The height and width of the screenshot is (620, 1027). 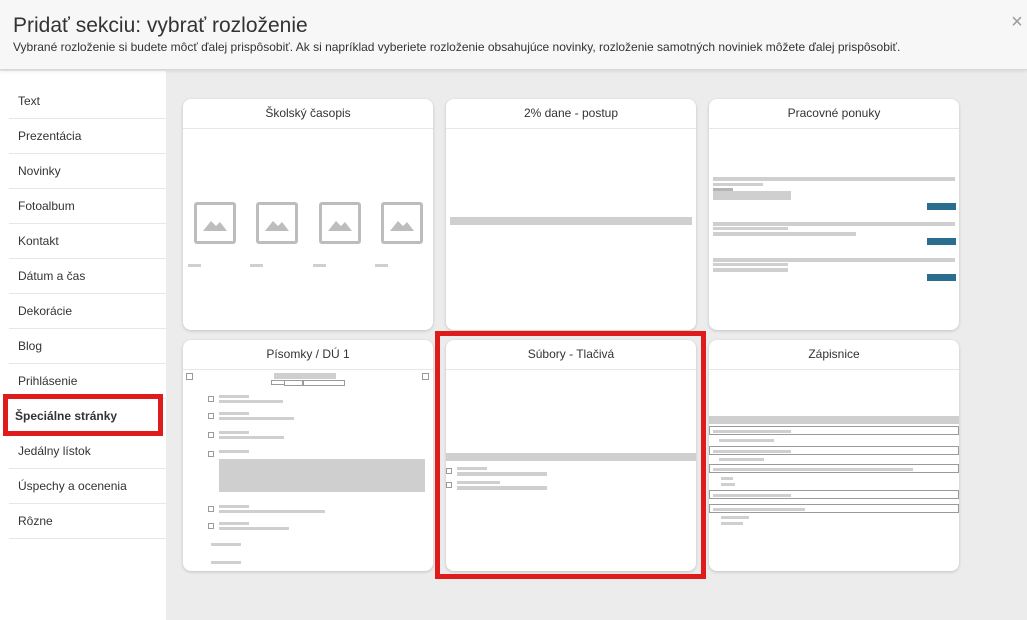 I want to click on sidebar-item-prezentacia: Prezentácia, so click(x=87, y=136).